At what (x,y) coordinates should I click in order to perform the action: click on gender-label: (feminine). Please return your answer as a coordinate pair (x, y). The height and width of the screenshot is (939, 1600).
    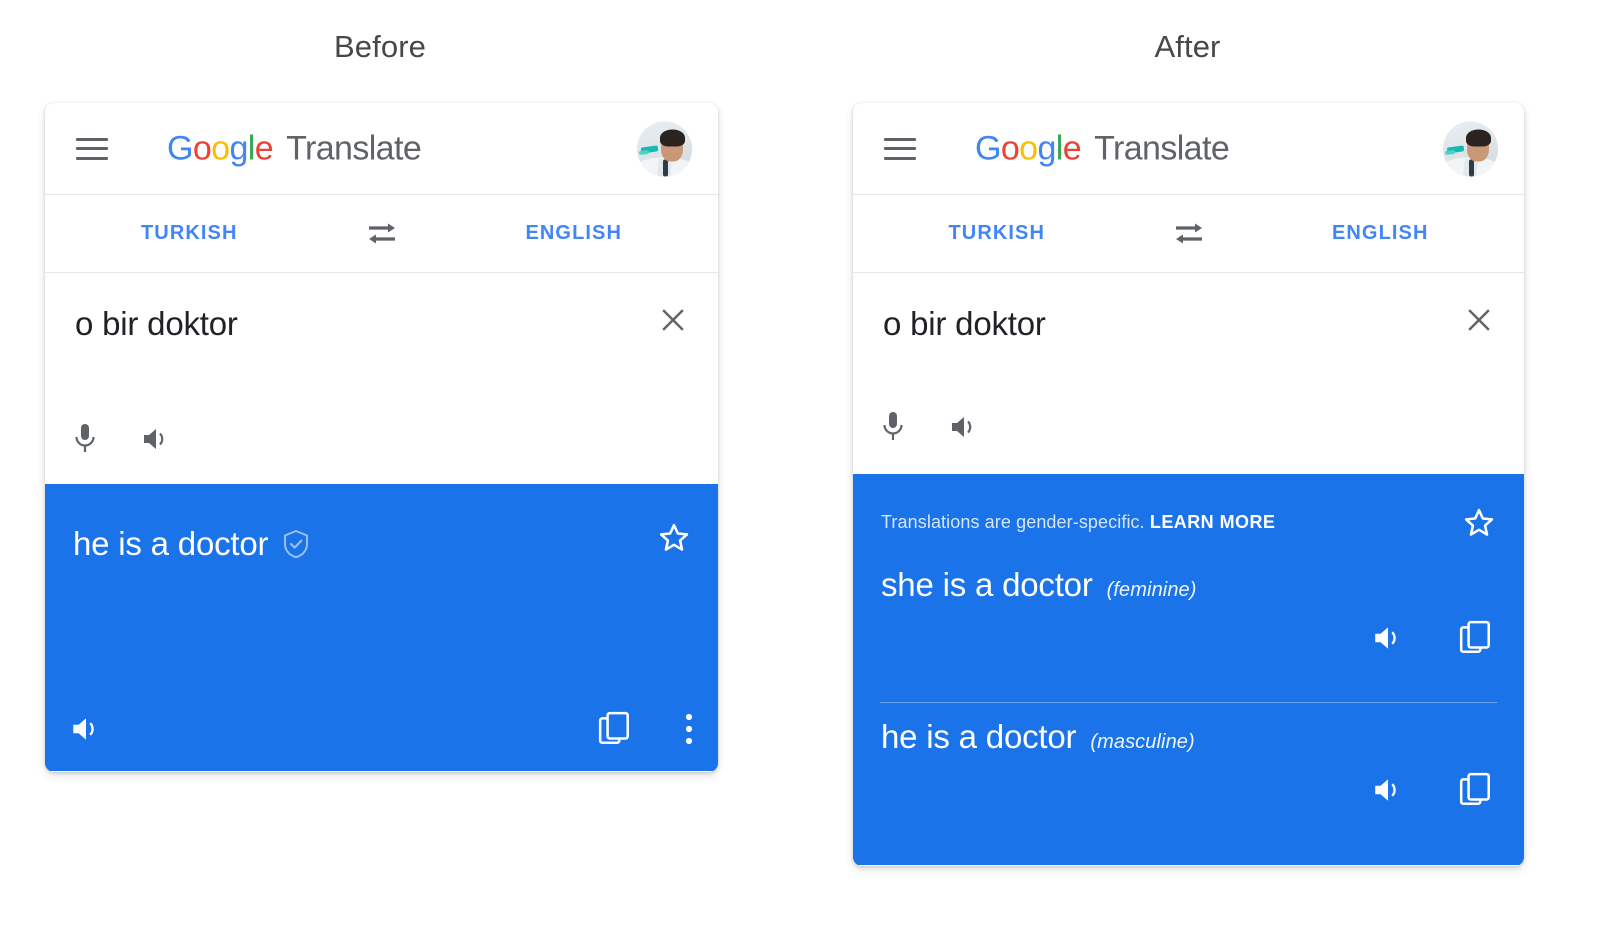
    Looking at the image, I should click on (1151, 590).